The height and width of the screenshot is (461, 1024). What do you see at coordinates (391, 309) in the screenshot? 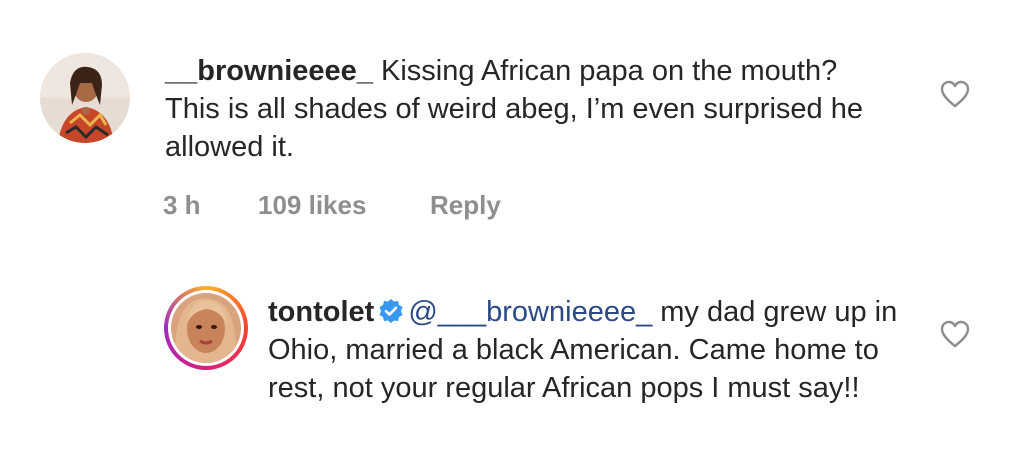
I see `verified-badge-icon` at bounding box center [391, 309].